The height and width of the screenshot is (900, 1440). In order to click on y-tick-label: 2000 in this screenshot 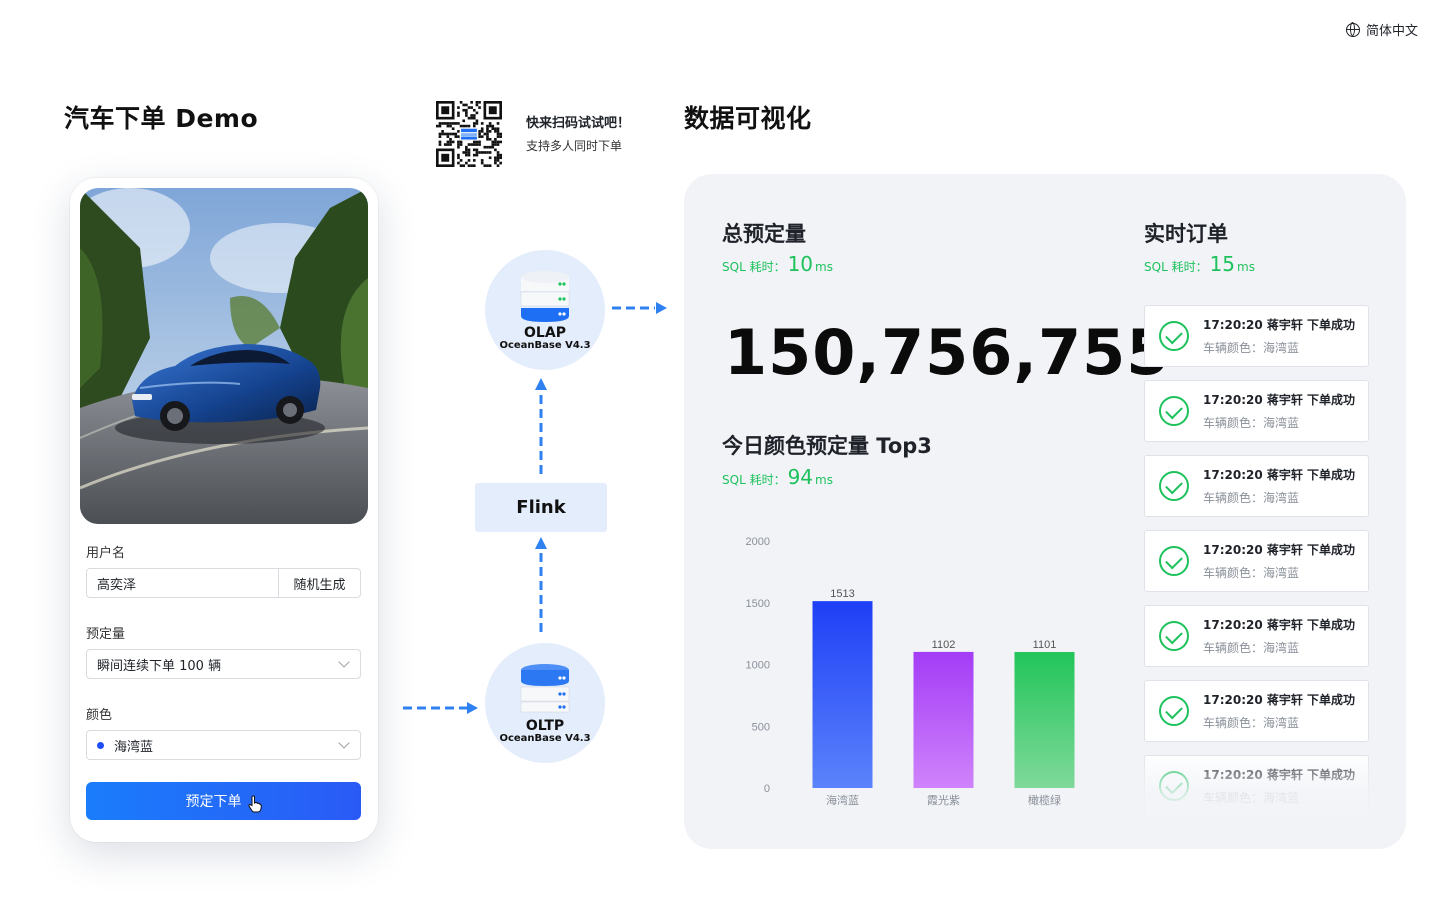, I will do `click(758, 542)`.